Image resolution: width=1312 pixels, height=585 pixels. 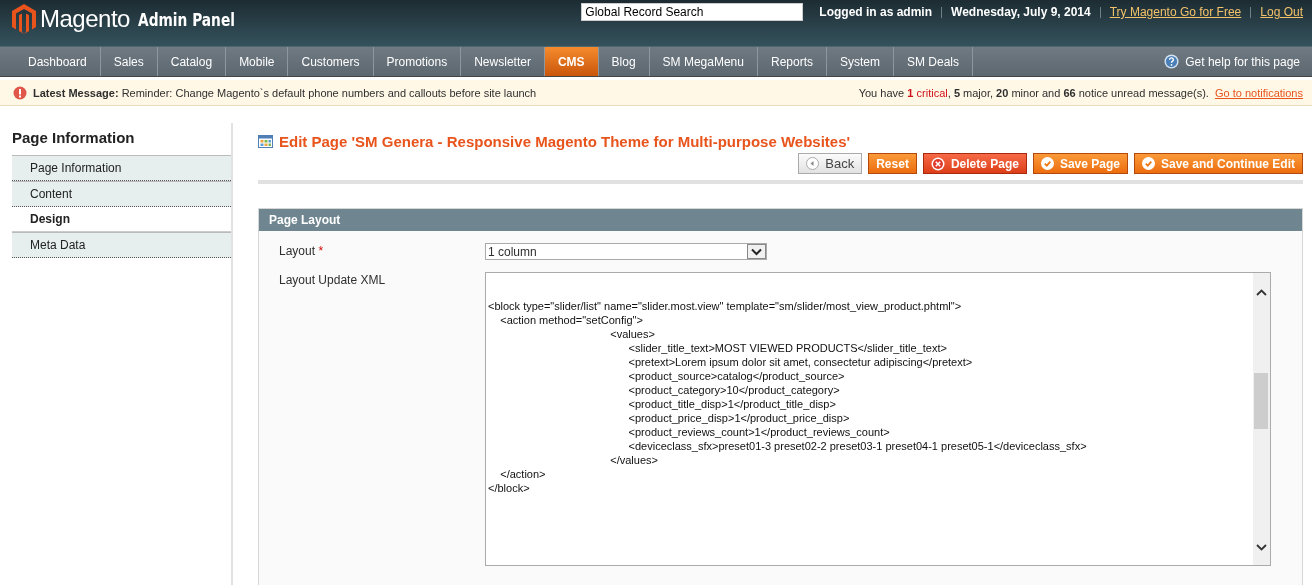 What do you see at coordinates (830, 163) in the screenshot?
I see `action-button: Back` at bounding box center [830, 163].